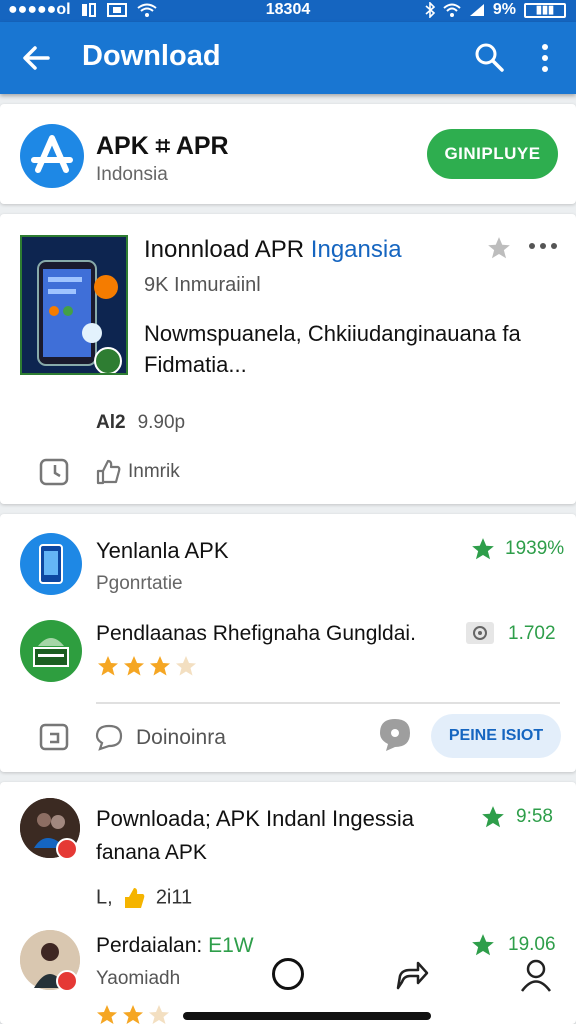 This screenshot has height=1024, width=576. I want to click on continue-button: GINIPLUYE, so click(492, 154).